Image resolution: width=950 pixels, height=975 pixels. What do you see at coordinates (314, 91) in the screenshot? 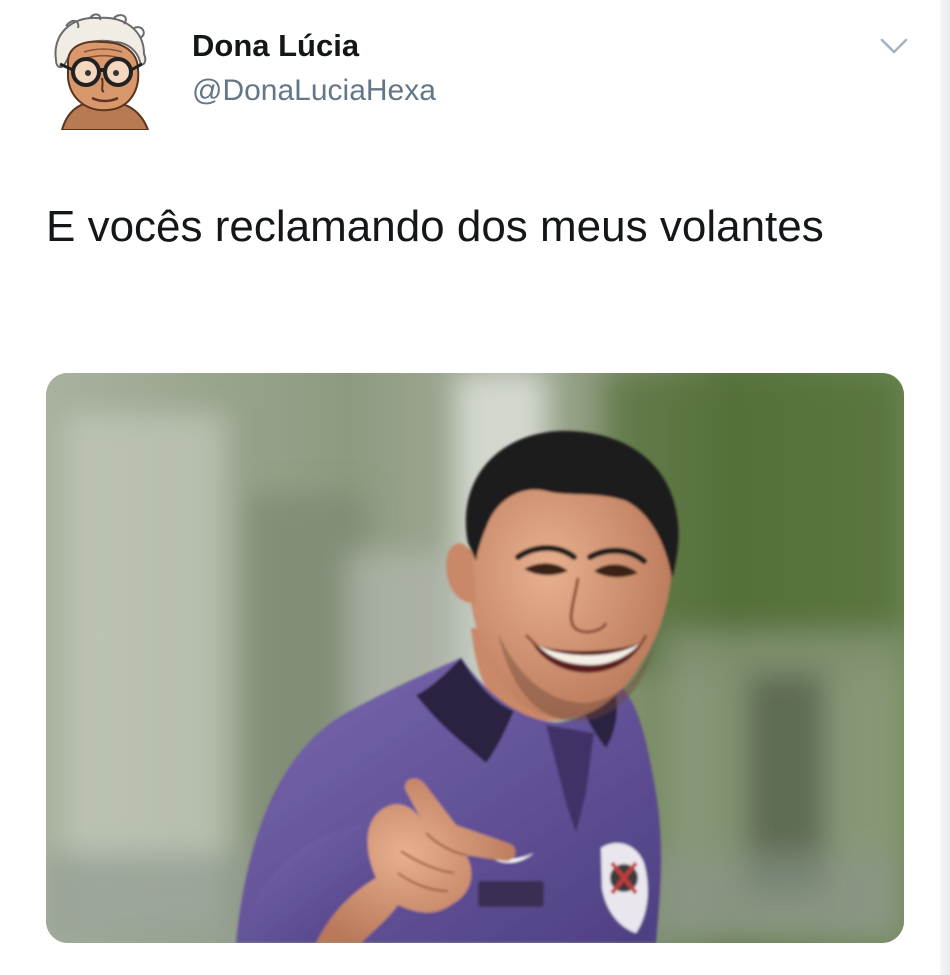
I see `author-handle: @DonaLuciaHexa` at bounding box center [314, 91].